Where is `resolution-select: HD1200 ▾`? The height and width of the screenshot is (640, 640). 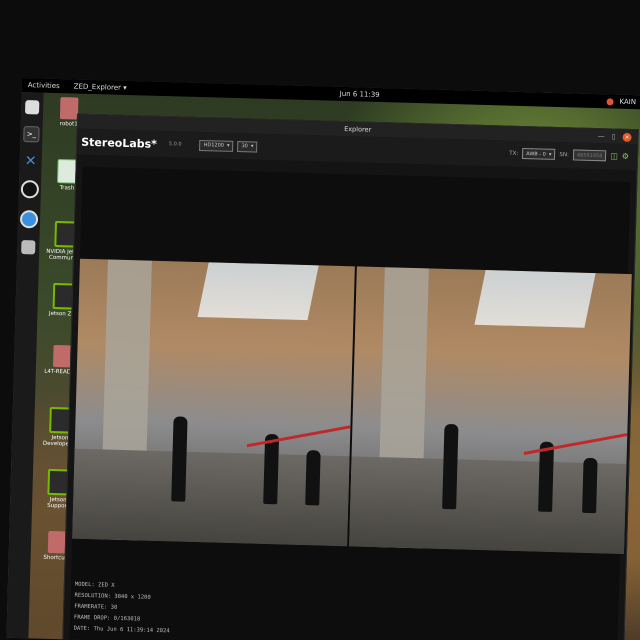
resolution-select: HD1200 ▾ is located at coordinates (216, 145).